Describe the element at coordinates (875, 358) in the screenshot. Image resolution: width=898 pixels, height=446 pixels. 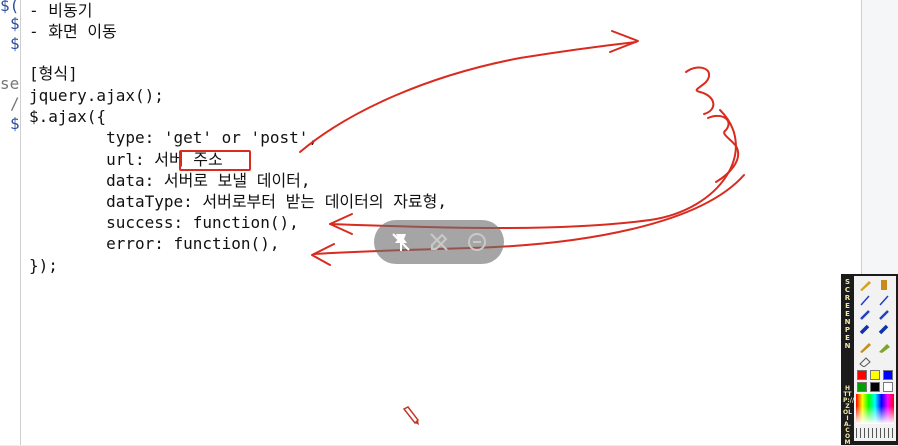
I see `pen-tool-panel` at that location.